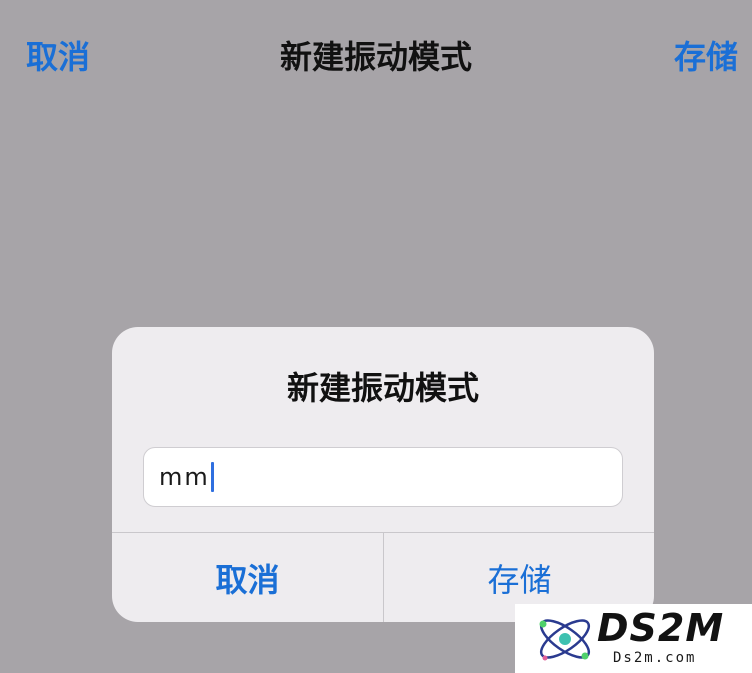 This screenshot has width=752, height=673. I want to click on input-value: mm, so click(184, 477).